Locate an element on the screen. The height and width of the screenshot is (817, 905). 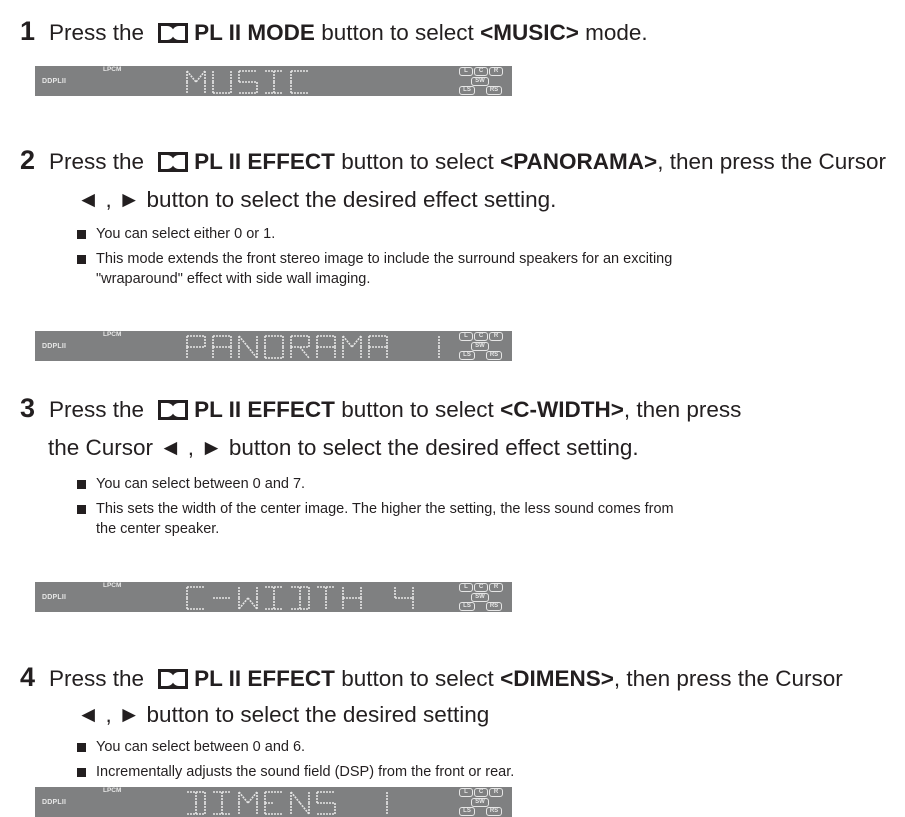
list-item: You can select between 0 and 7. is located at coordinates (375, 484).